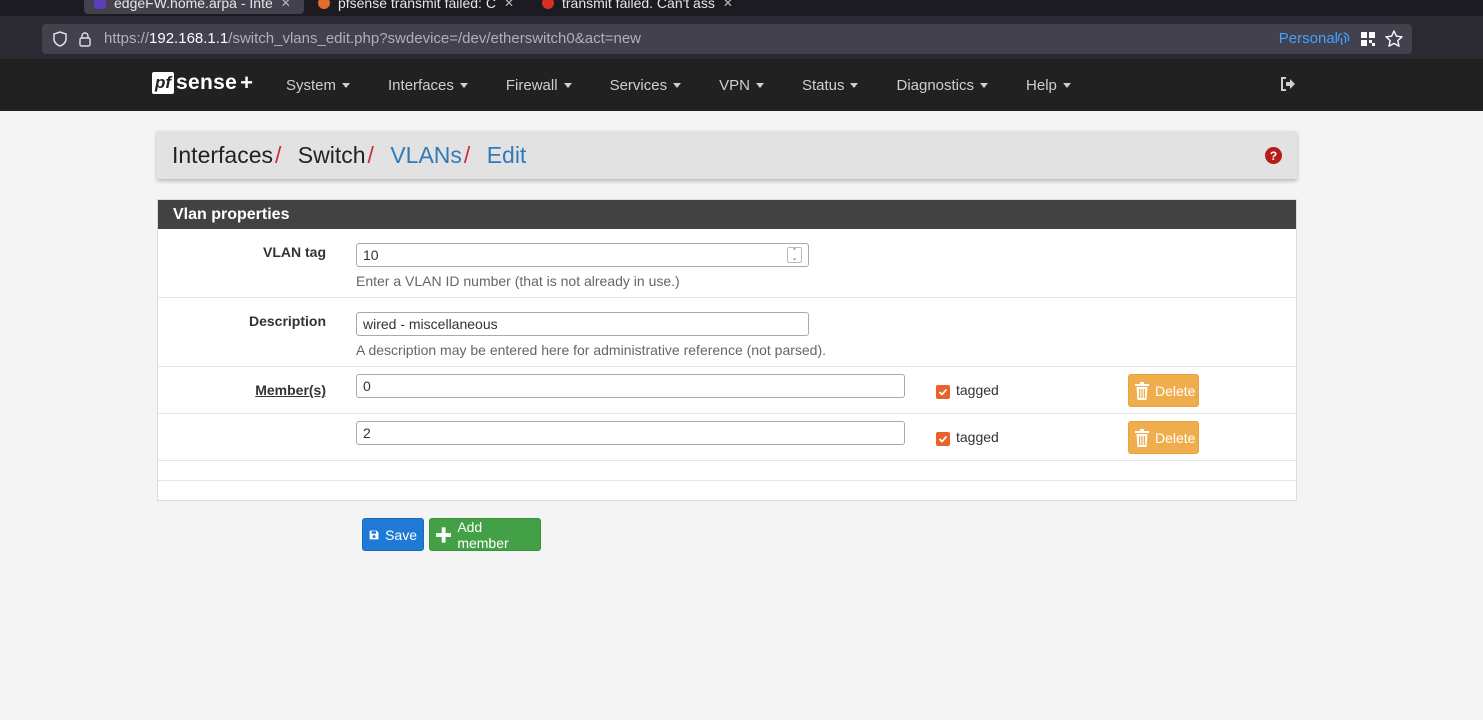  What do you see at coordinates (1368, 41) in the screenshot?
I see `qr-code-icon` at bounding box center [1368, 41].